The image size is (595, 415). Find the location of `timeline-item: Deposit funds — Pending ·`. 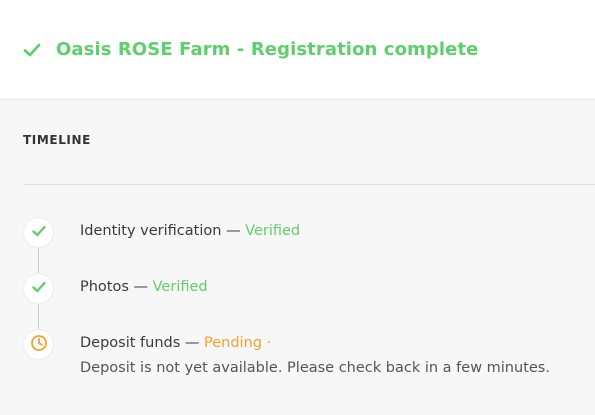

timeline-item: Deposit funds — Pending · is located at coordinates (175, 343).